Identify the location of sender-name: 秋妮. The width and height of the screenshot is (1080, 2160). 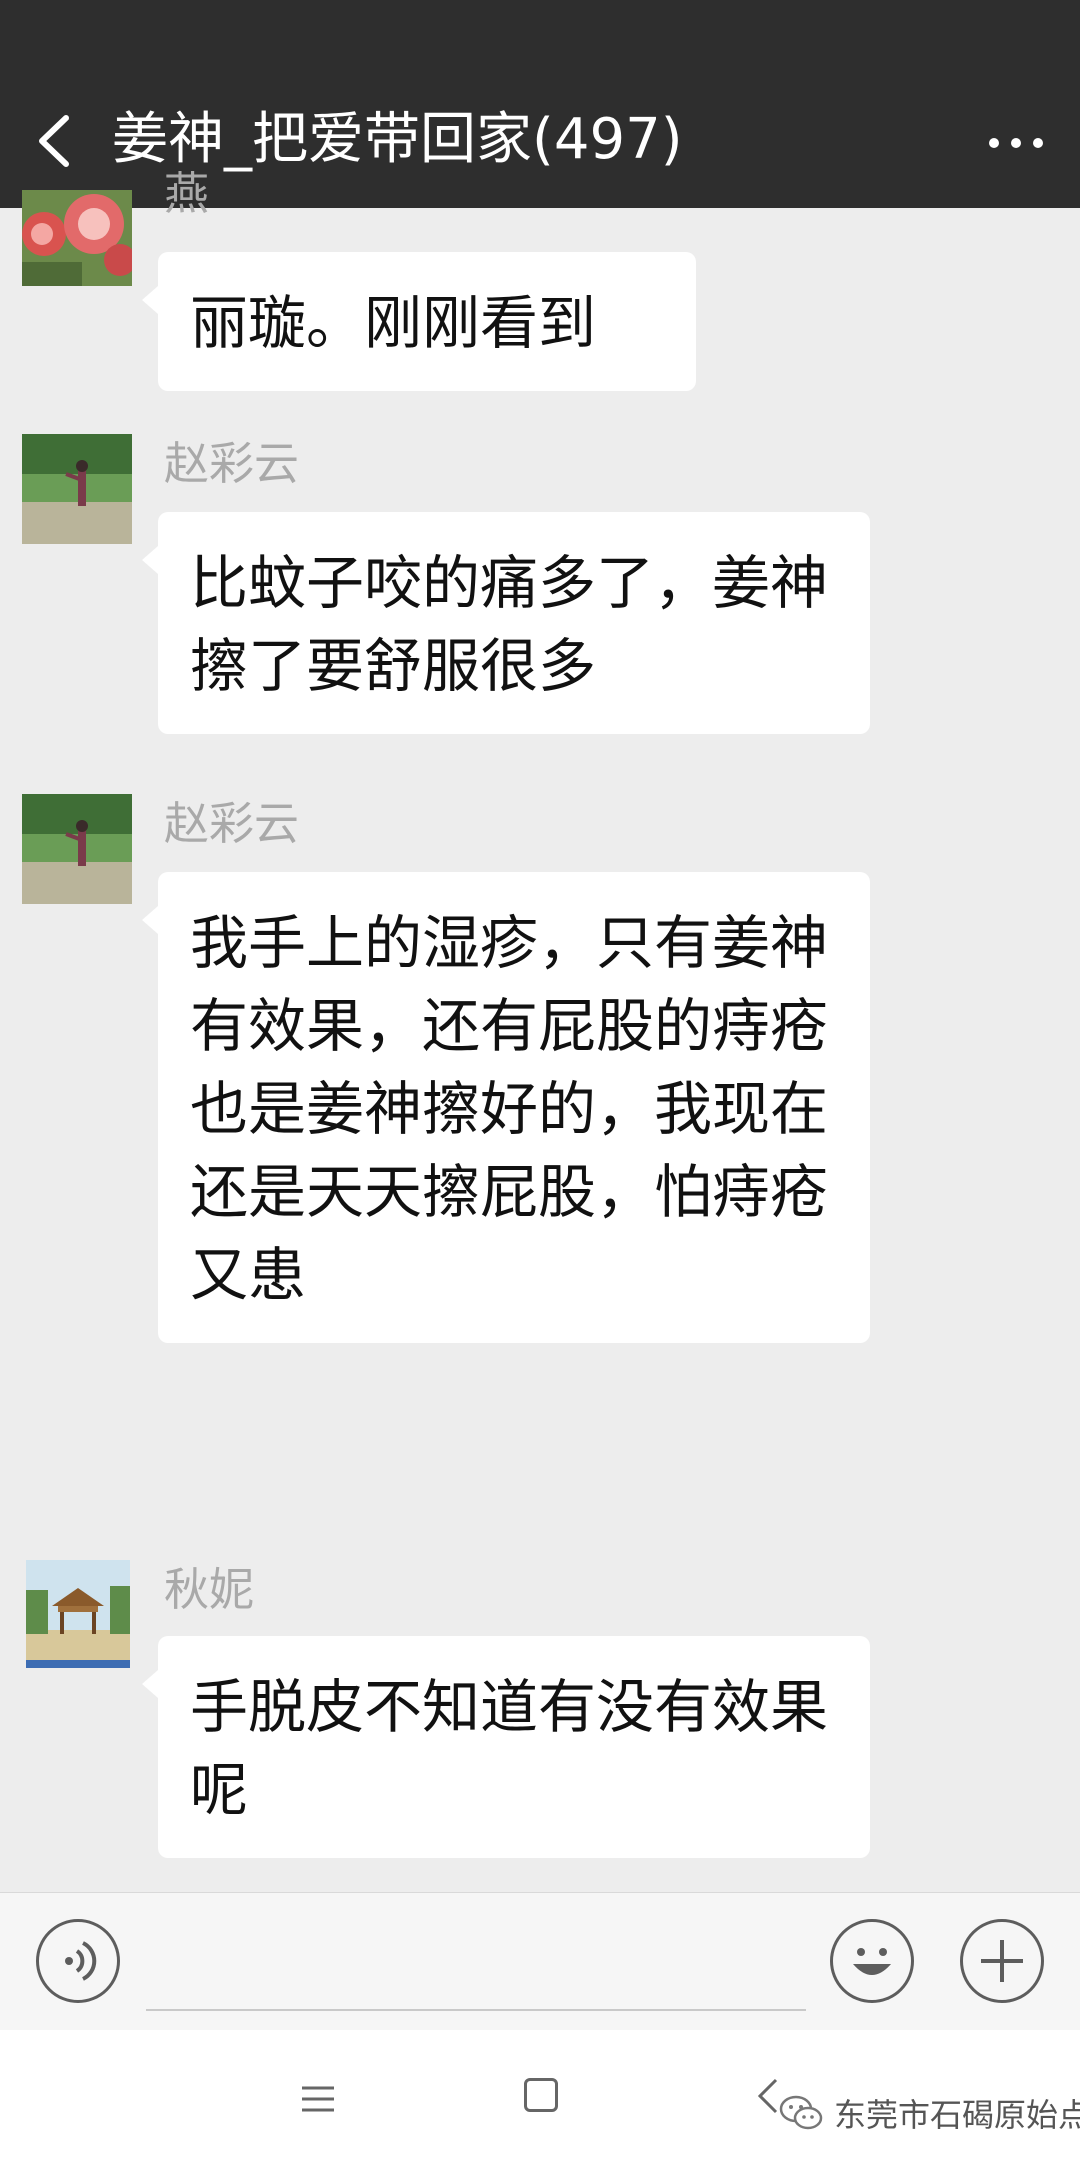
(209, 1589).